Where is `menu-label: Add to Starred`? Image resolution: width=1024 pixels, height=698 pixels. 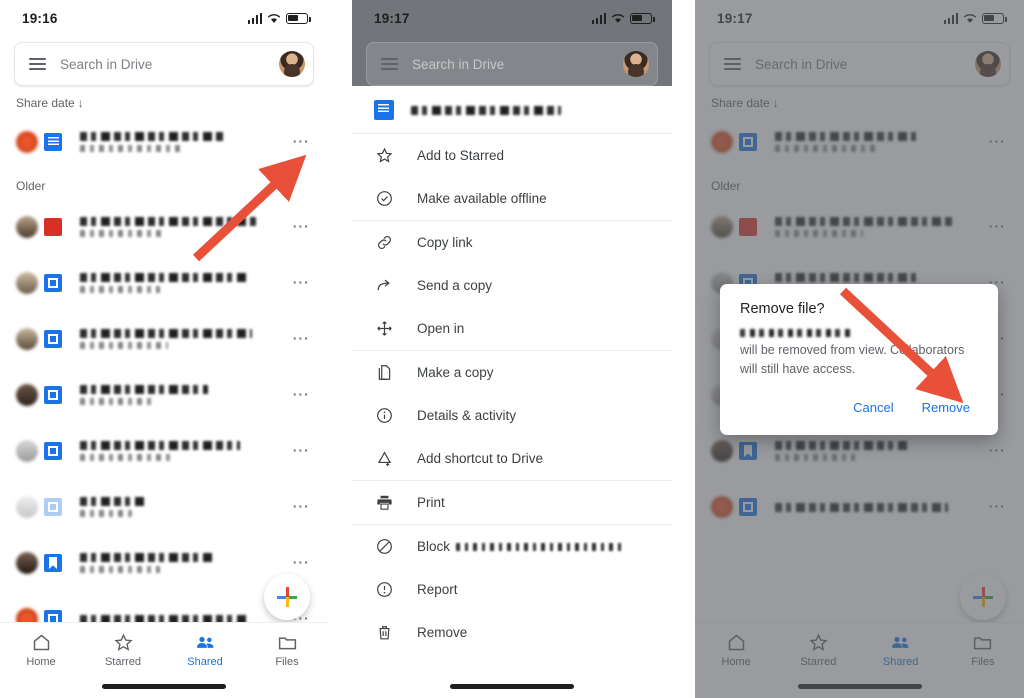 menu-label: Add to Starred is located at coordinates (461, 155).